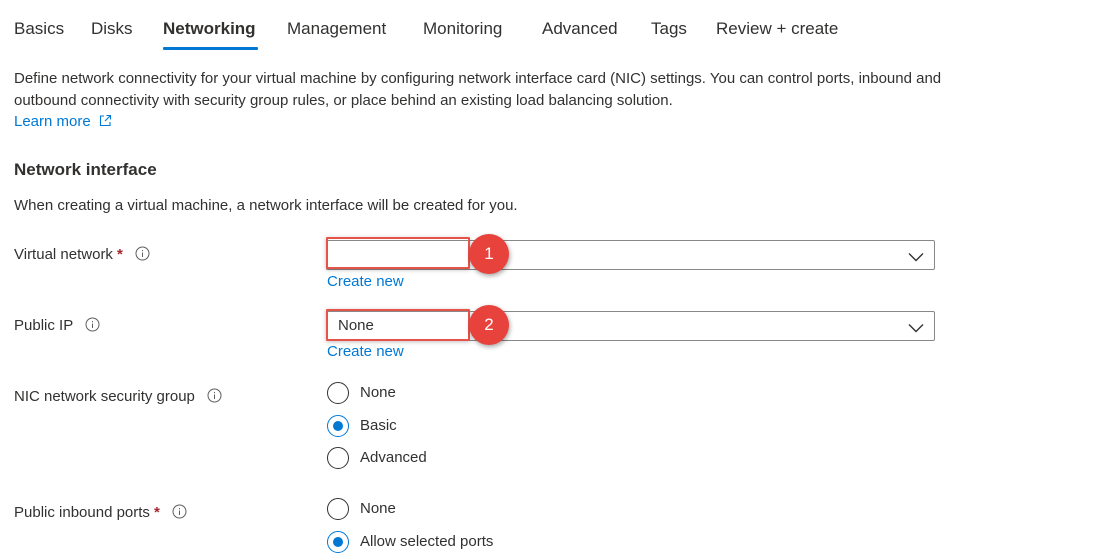 The height and width of the screenshot is (560, 1107). What do you see at coordinates (365, 281) in the screenshot?
I see `virtual-network-create-new-link: Create new` at bounding box center [365, 281].